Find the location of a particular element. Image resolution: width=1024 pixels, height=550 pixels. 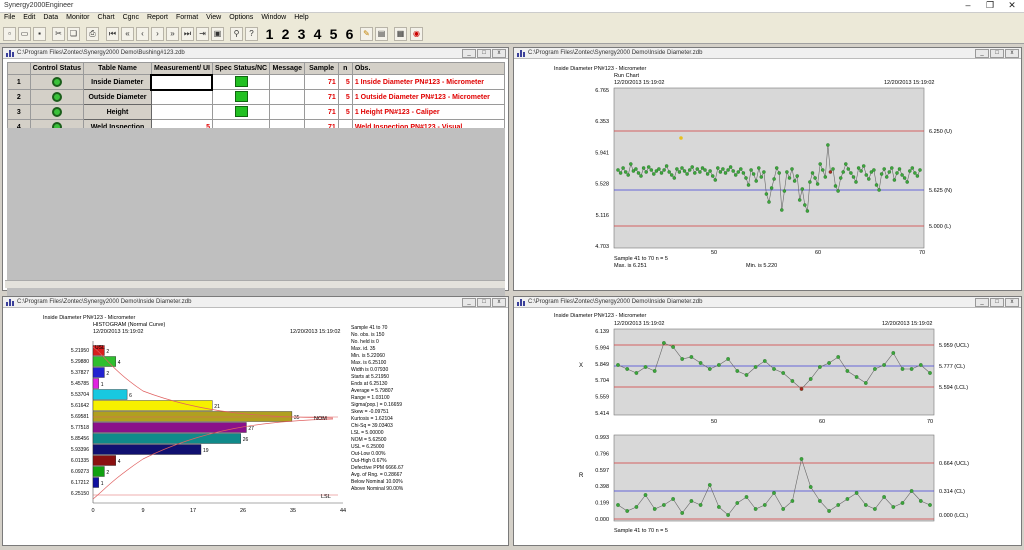

y-tick-label: 4.703 is located at coordinates (602, 247).